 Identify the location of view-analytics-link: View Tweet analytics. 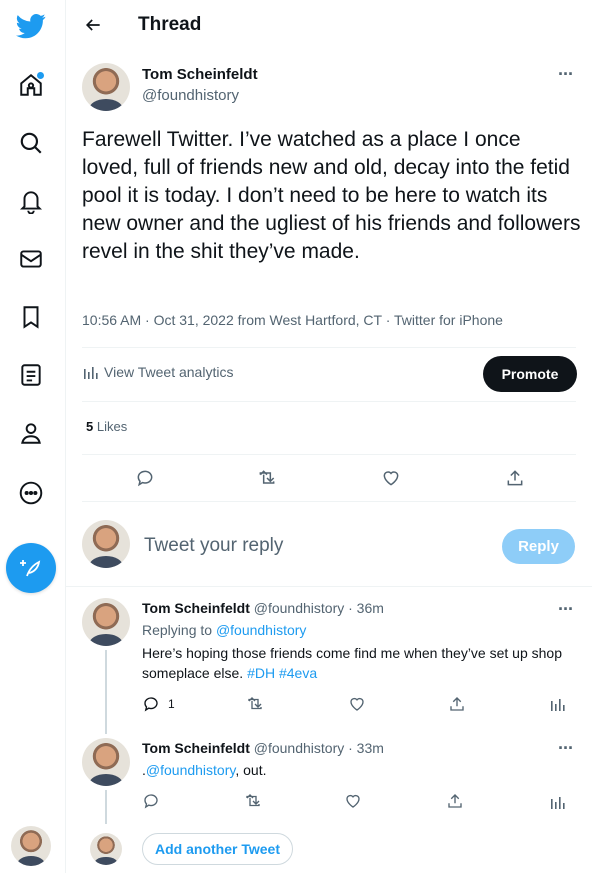
(157, 372).